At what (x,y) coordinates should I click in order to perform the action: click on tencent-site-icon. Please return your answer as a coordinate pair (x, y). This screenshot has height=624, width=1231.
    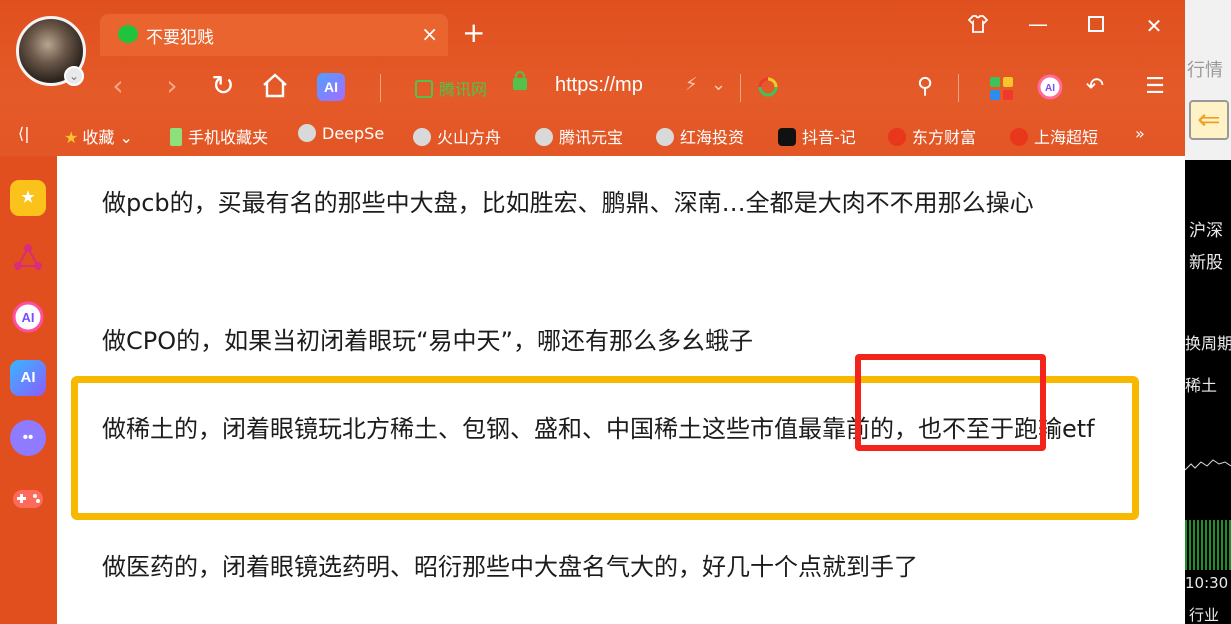
    Looking at the image, I should click on (424, 89).